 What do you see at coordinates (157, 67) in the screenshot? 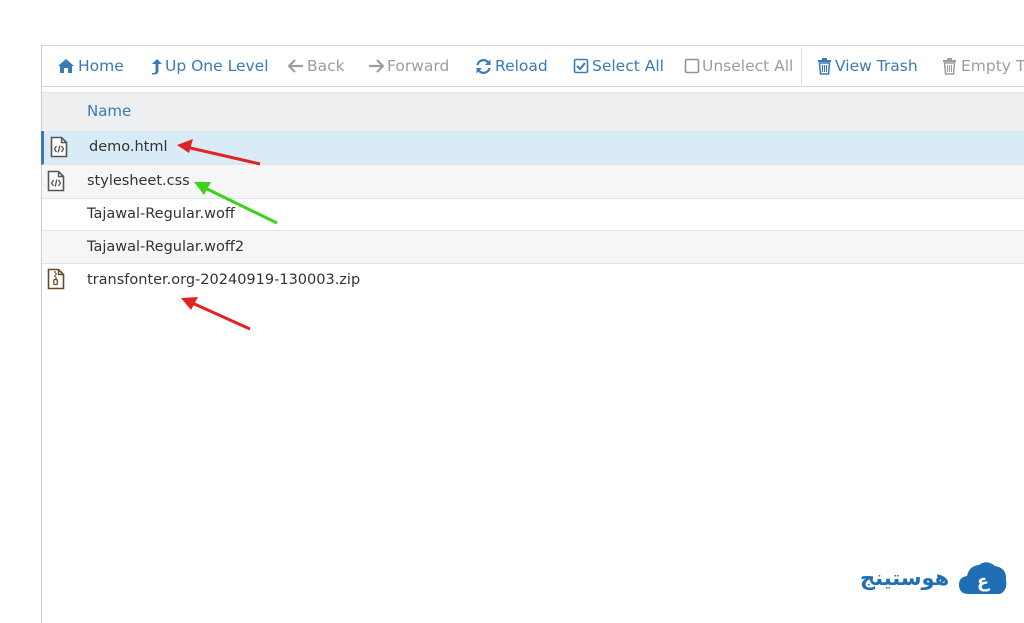
I see `level-up-icon` at bounding box center [157, 67].